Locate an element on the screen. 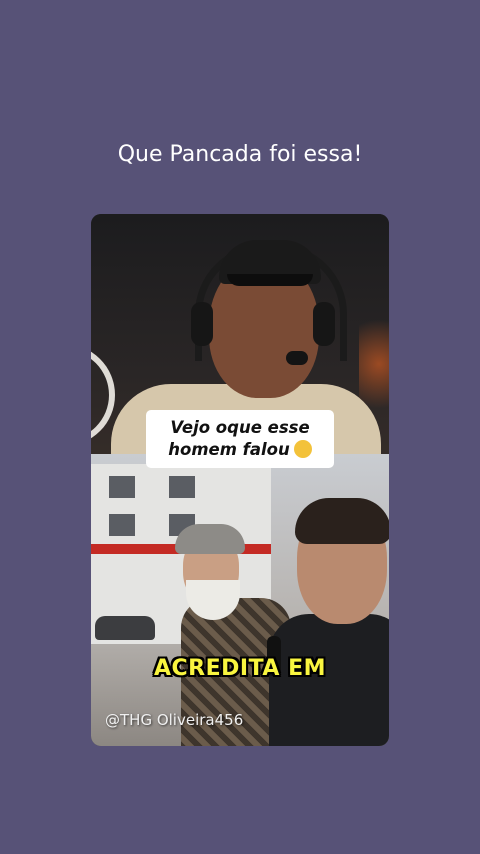  headset-mic is located at coordinates (297, 358).